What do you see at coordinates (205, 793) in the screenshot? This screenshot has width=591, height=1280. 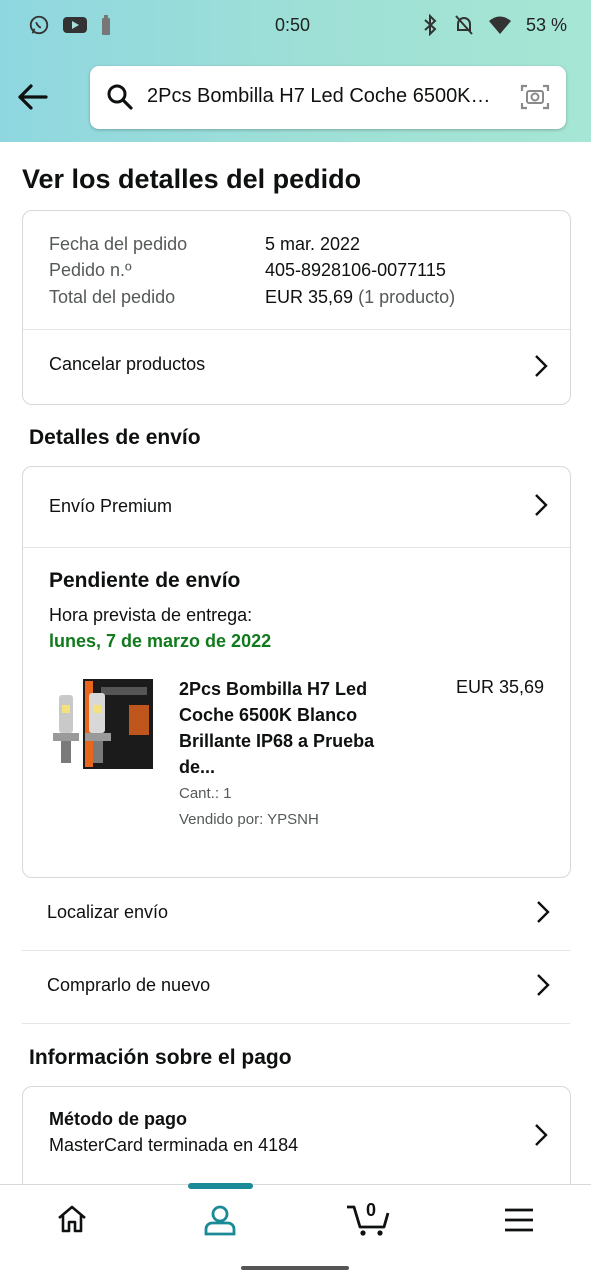 I see `product-quantity: Cant.: 1` at bounding box center [205, 793].